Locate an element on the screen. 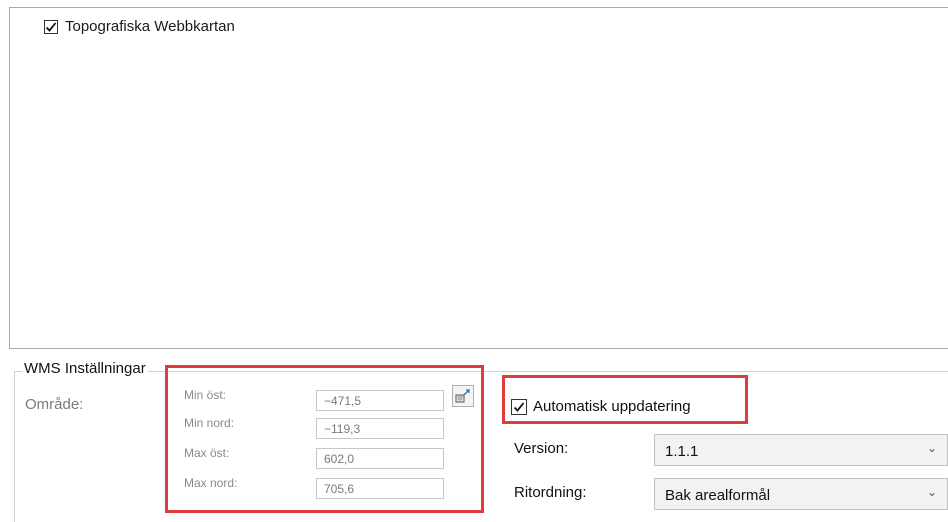 Image resolution: width=948 pixels, height=522 pixels. checkmark-icon is located at coordinates (51, 26).